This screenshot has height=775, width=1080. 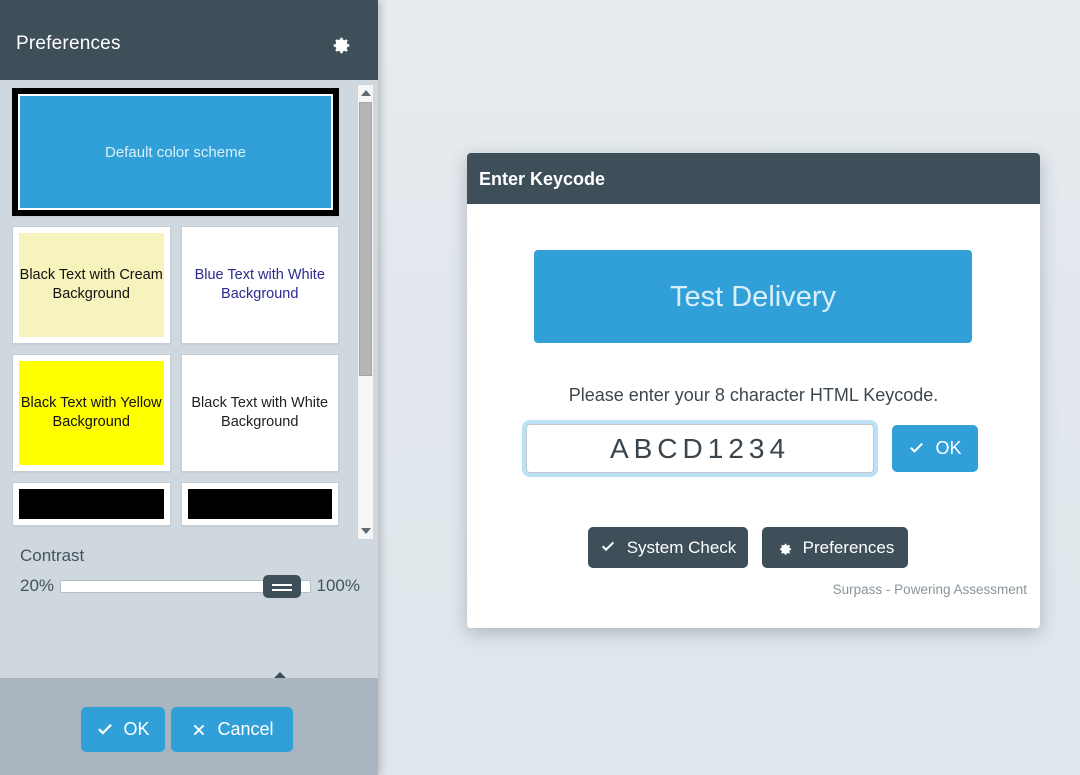 What do you see at coordinates (338, 585) in the screenshot?
I see `contrast-max-label: 100%` at bounding box center [338, 585].